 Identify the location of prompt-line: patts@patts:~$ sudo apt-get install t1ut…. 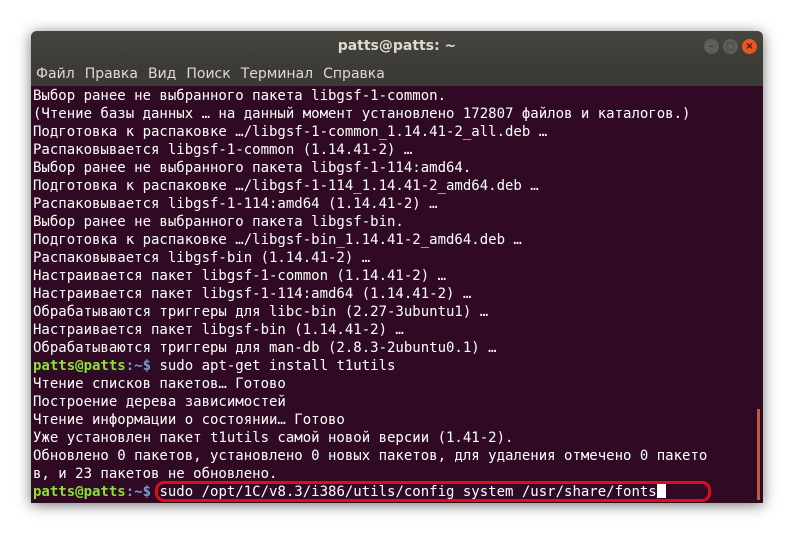
(214, 366).